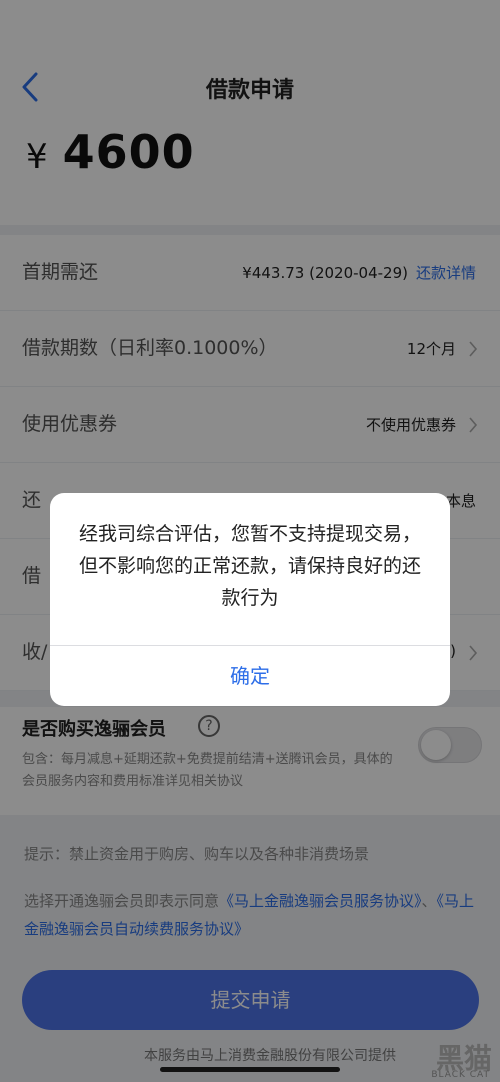 The height and width of the screenshot is (1082, 500). Describe the element at coordinates (249, 566) in the screenshot. I see `dialog-message: 经我司综合评估，您暂不支持提现交易，但不影响您的正常还款，请保持良好的还款行为` at that location.